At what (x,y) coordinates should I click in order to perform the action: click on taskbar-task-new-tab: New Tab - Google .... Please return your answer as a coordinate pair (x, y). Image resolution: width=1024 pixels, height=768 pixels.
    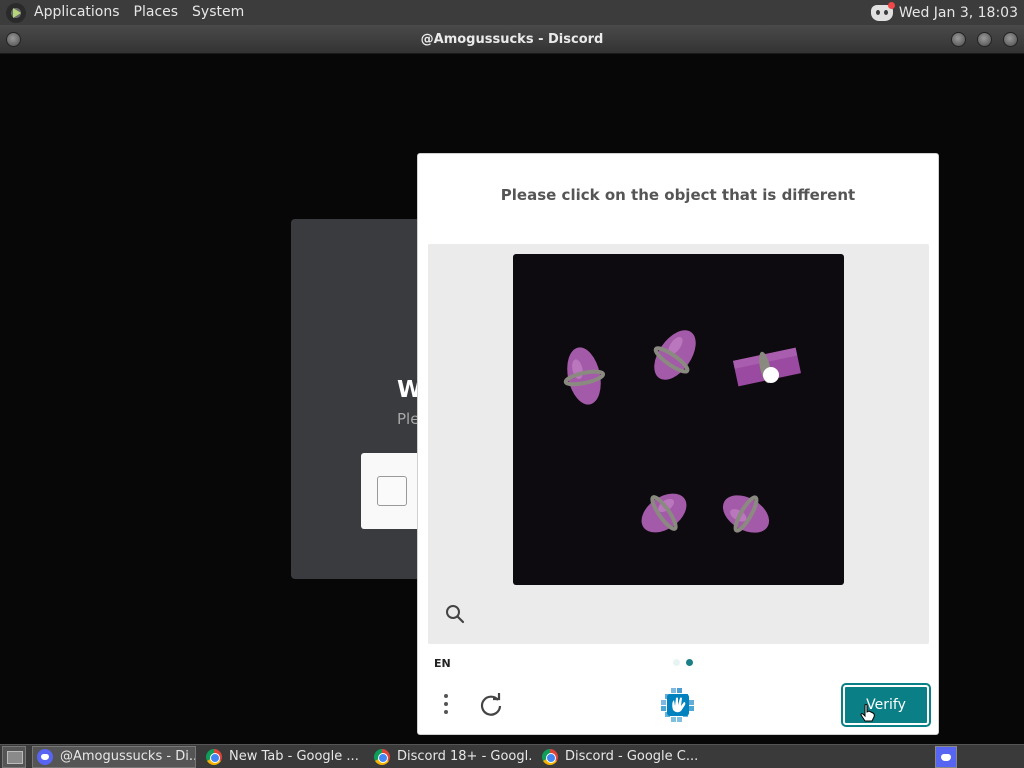
    Looking at the image, I should click on (283, 757).